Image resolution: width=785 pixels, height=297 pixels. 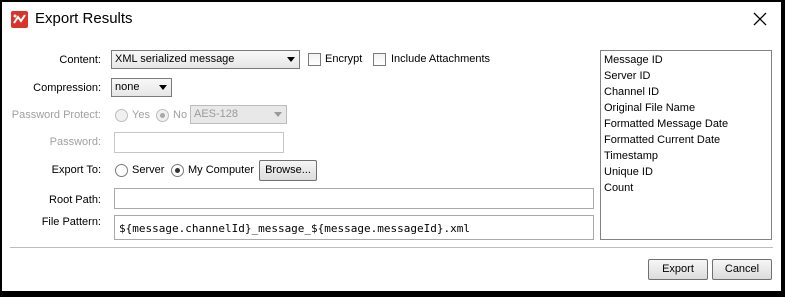 I want to click on root-path-label: Root Path:, so click(x=75, y=200).